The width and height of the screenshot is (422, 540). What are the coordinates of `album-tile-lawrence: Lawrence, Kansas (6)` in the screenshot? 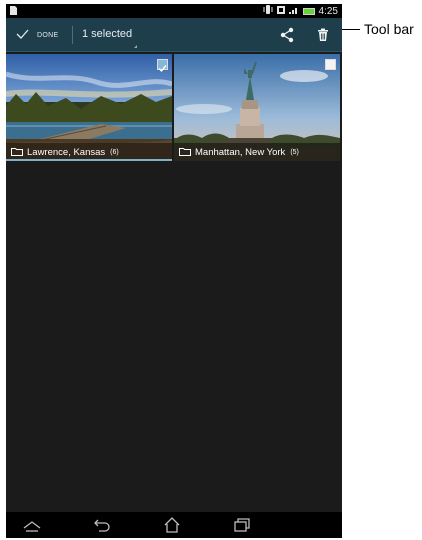 It's located at (89, 107).